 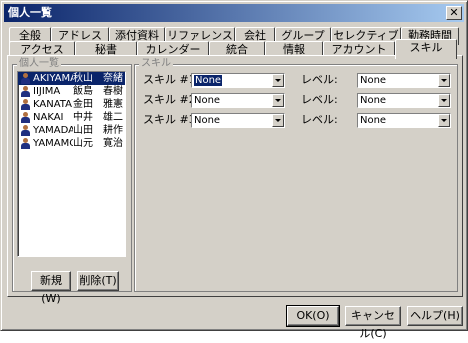 I want to click on list-item: IIJIMA 飯島 春樹, so click(x=71, y=91).